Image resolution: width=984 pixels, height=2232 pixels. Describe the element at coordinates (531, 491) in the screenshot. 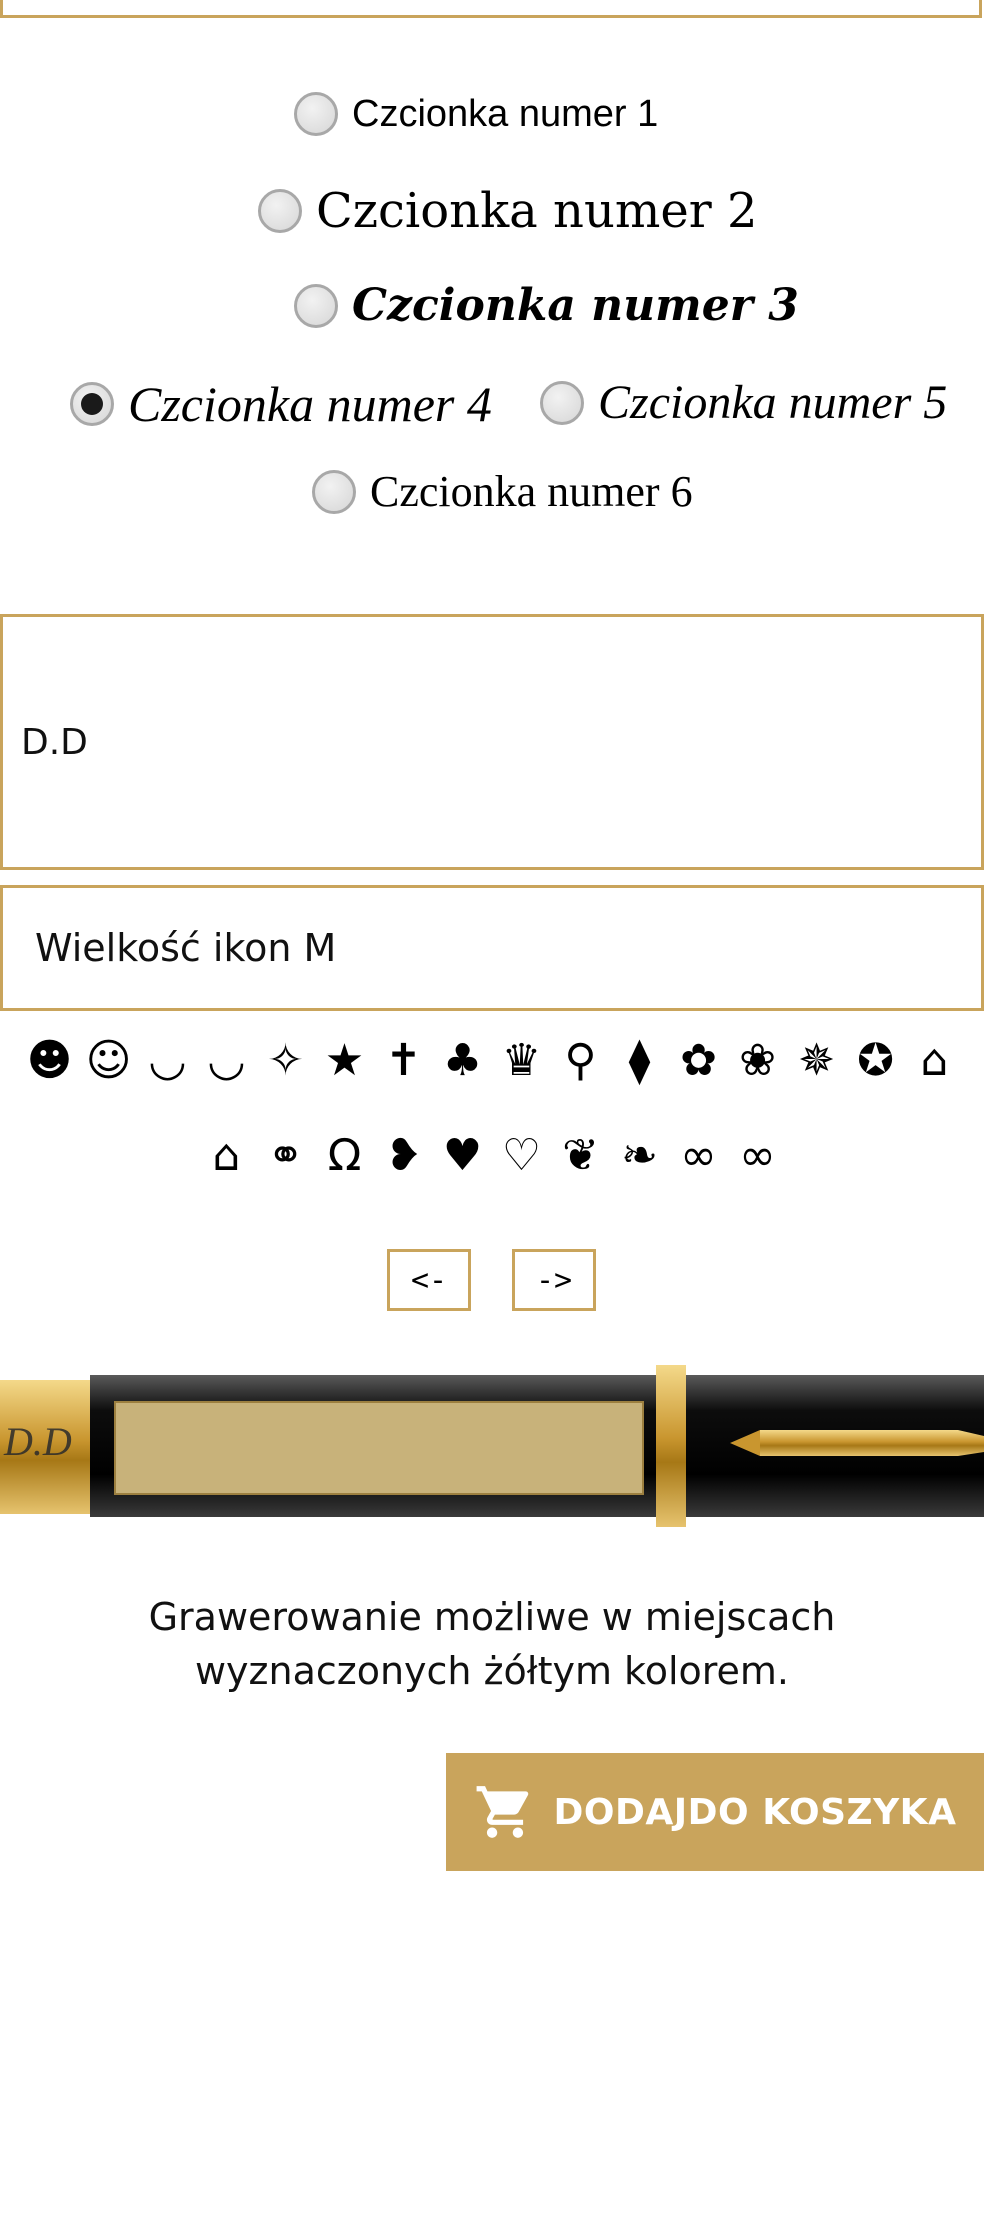

I see `font-option-label: Czcionka numer 6` at that location.